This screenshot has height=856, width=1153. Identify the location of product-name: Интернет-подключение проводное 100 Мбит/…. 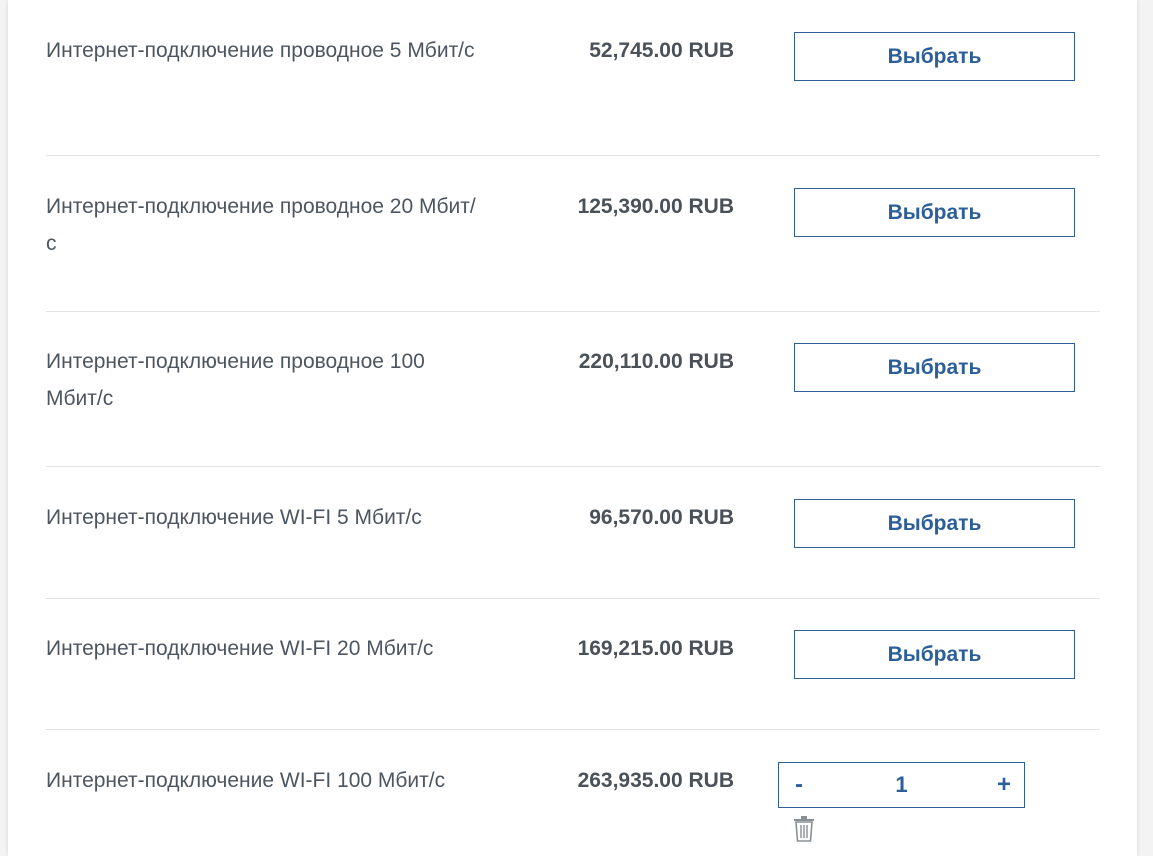
(235, 380).